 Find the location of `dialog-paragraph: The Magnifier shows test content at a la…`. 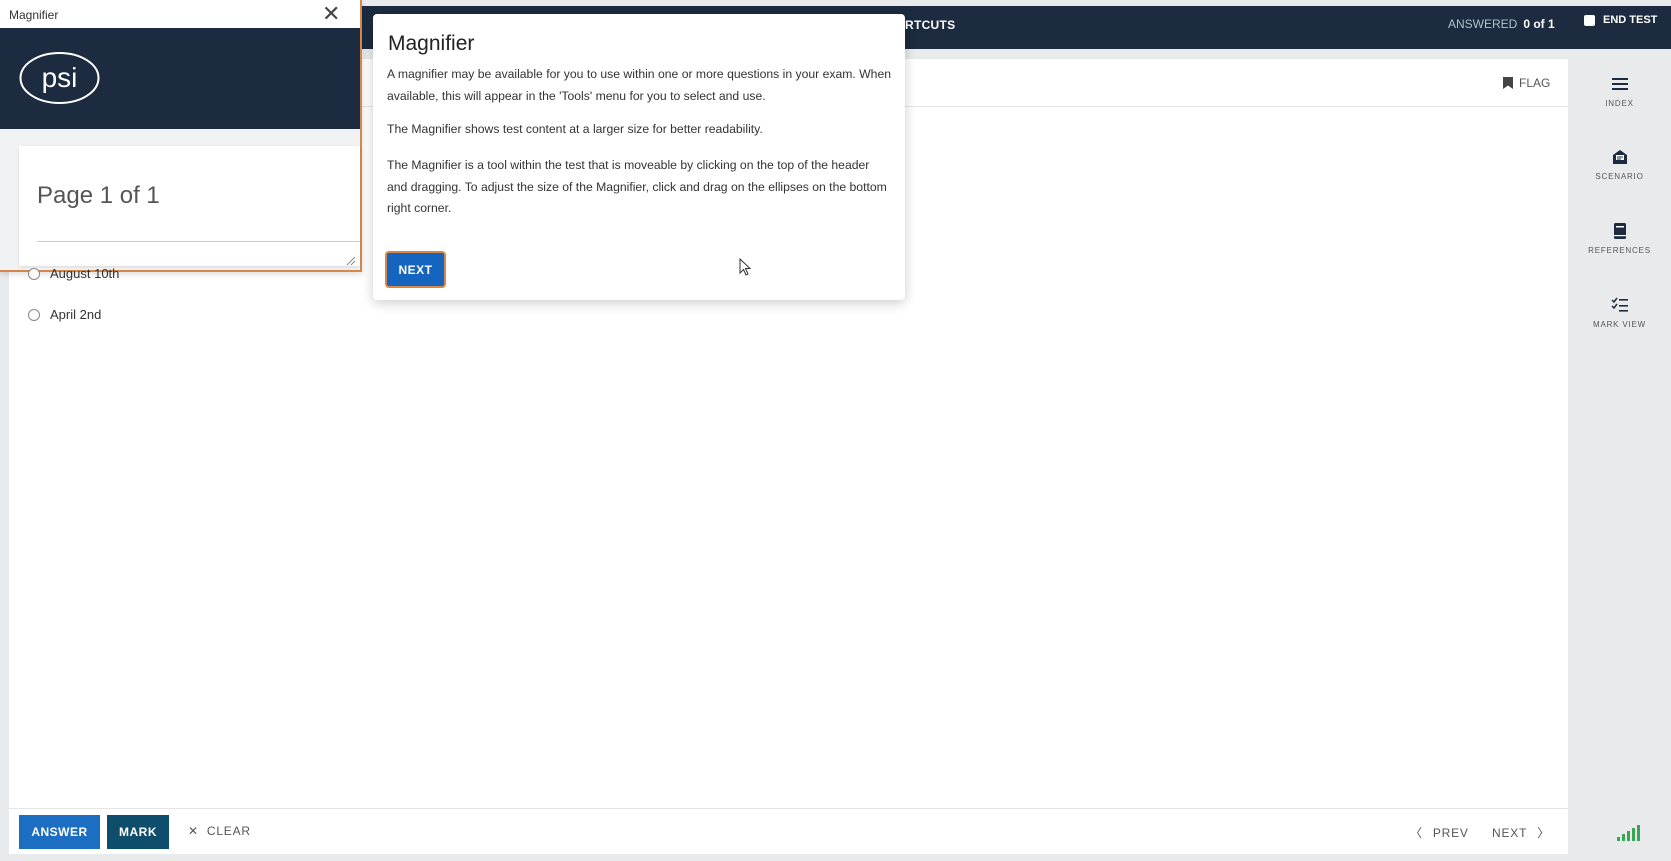

dialog-paragraph: The Magnifier shows test content at a la… is located at coordinates (575, 129).